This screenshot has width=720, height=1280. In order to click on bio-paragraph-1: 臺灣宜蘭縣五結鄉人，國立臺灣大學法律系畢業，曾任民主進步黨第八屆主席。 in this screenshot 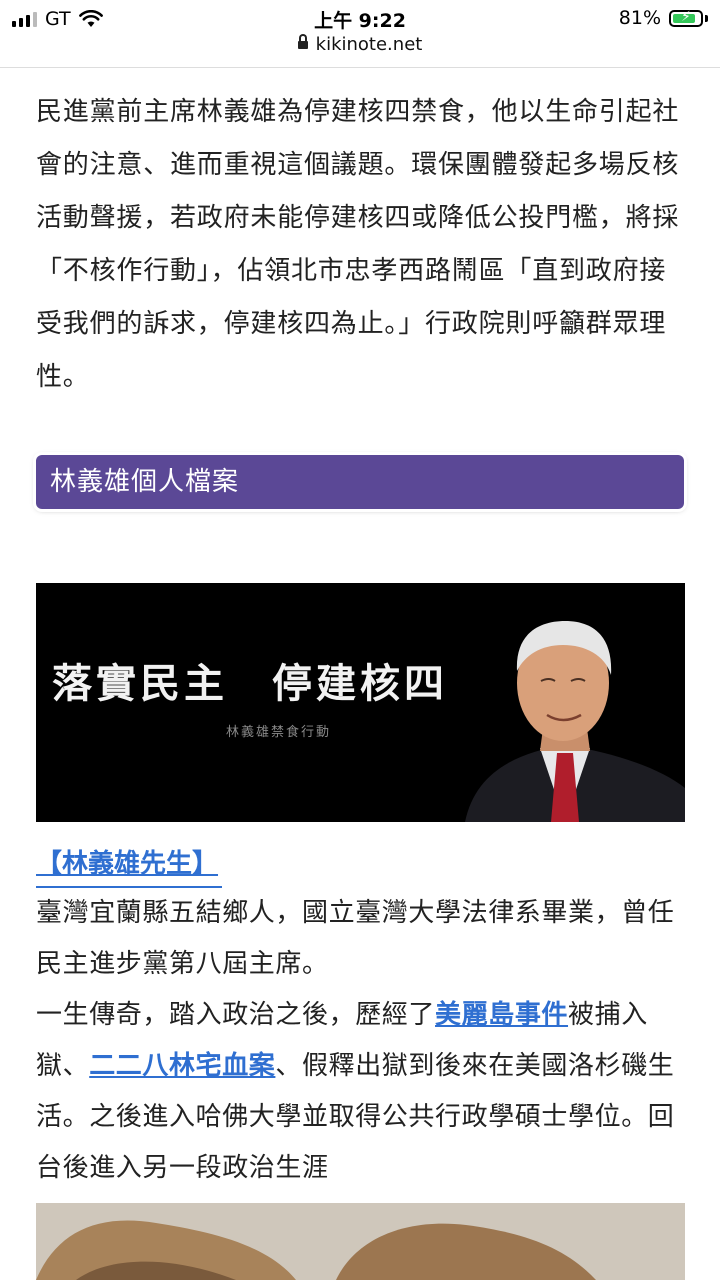, I will do `click(355, 938)`.